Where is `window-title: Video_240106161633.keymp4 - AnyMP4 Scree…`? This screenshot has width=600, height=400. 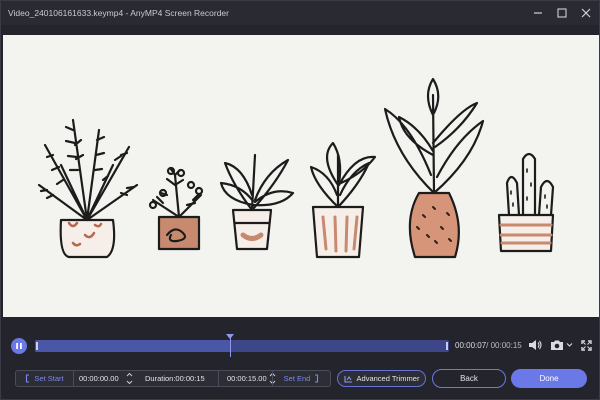
window-title: Video_240106161633.keymp4 - AnyMP4 Scree… is located at coordinates (118, 13).